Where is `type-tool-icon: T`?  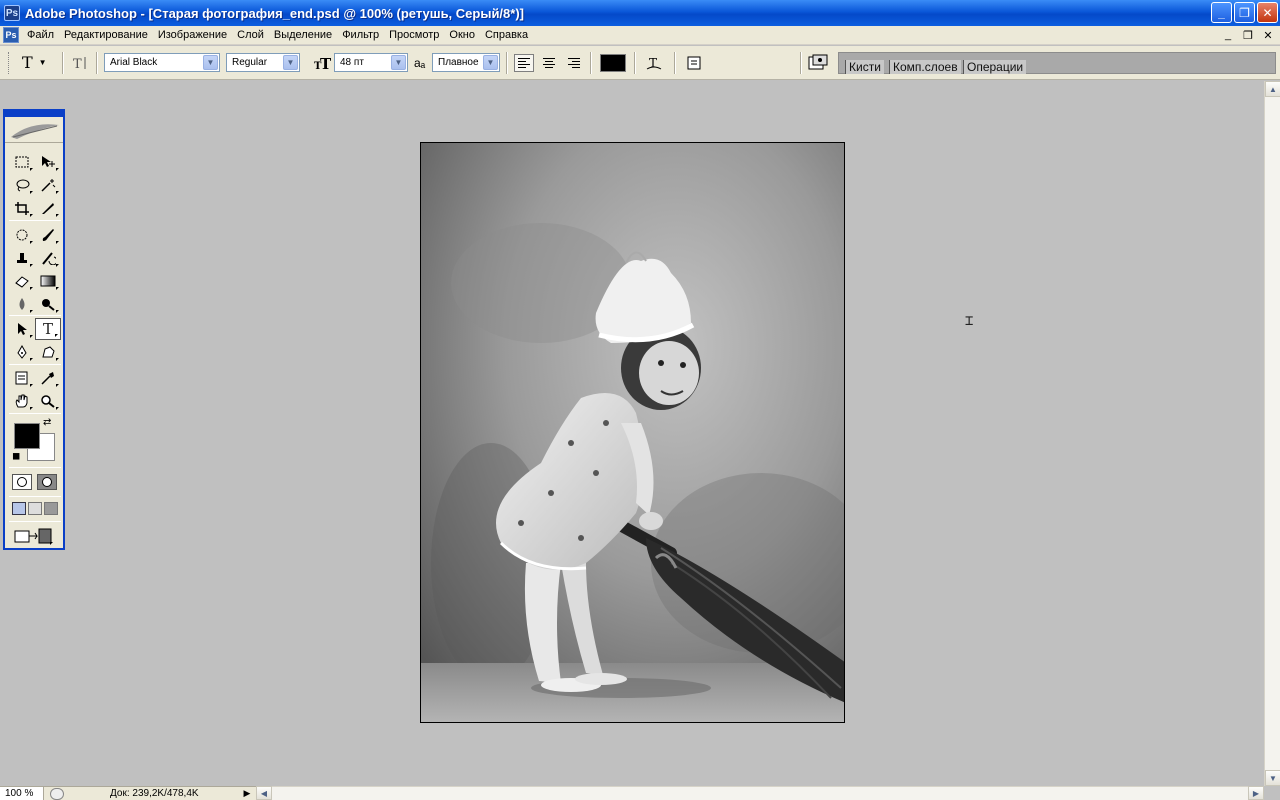 type-tool-icon: T is located at coordinates (48, 329).